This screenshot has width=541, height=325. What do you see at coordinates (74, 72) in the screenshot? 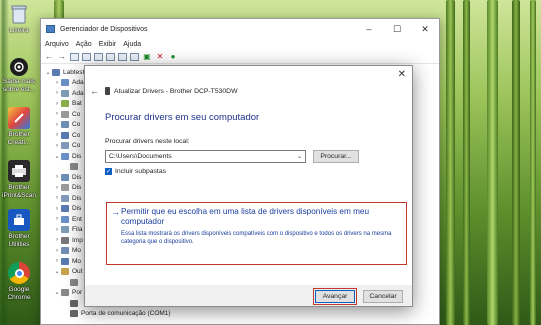
I see `tree-item-label: Labtest` at bounding box center [74, 72].